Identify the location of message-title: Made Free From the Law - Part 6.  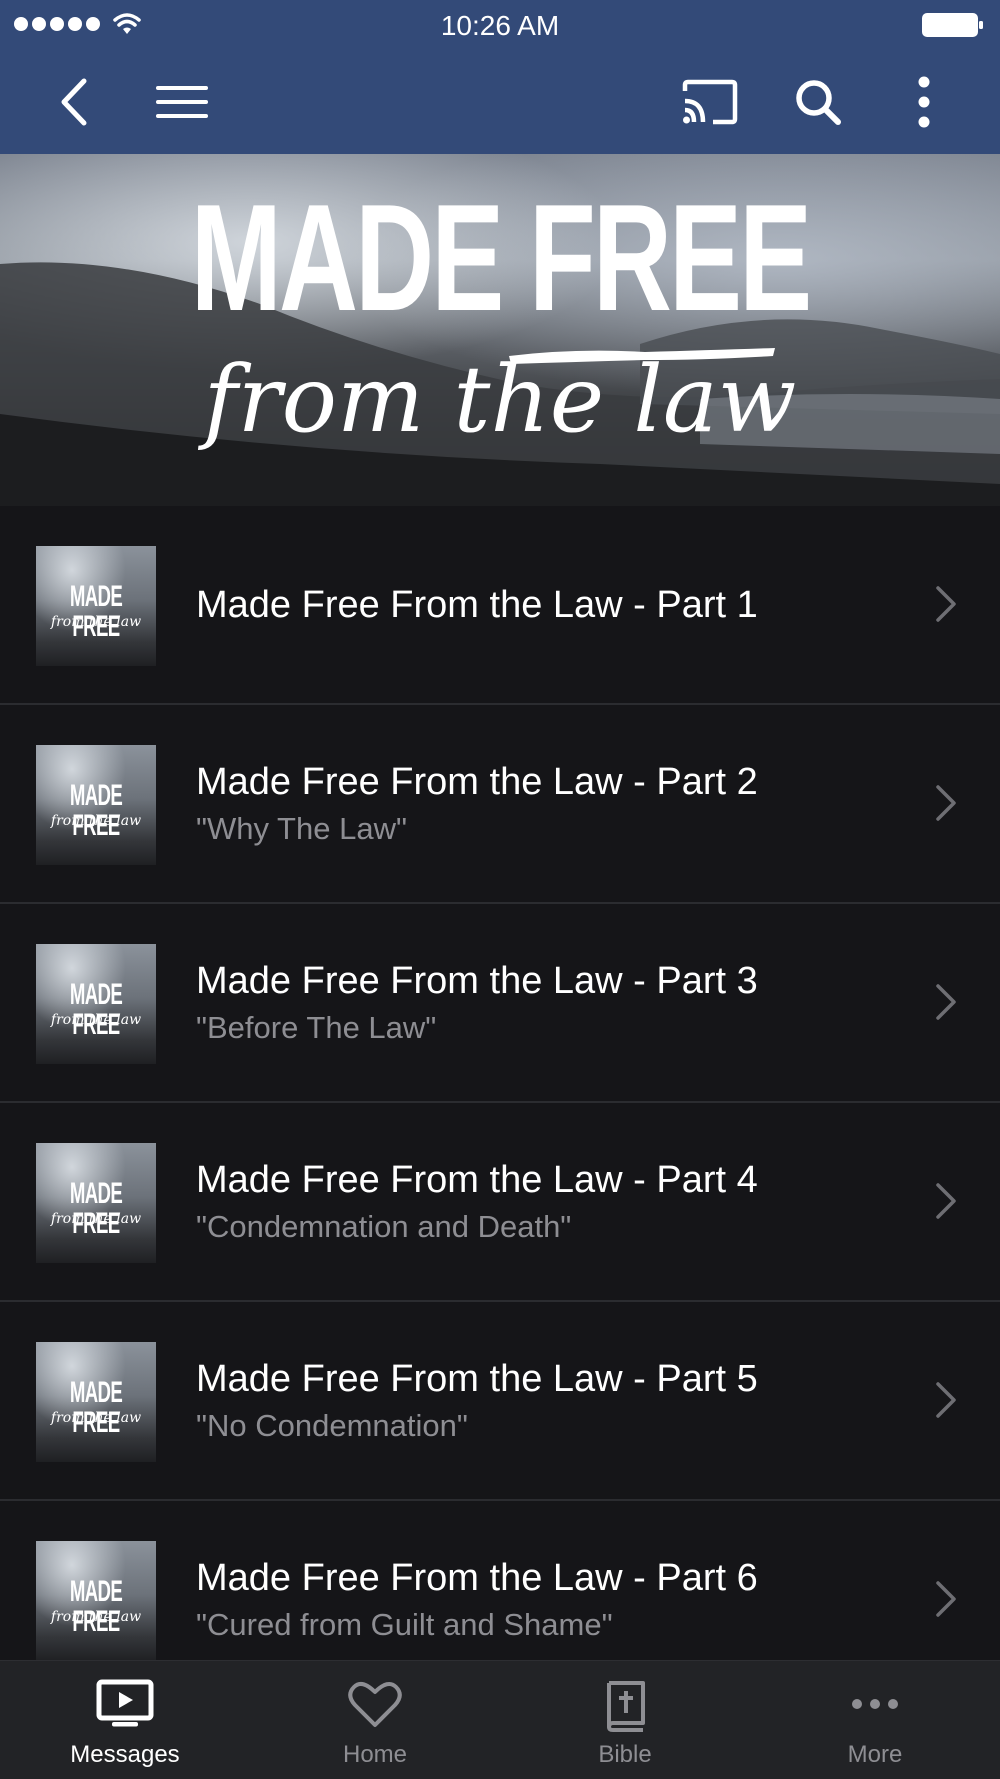
(477, 1578).